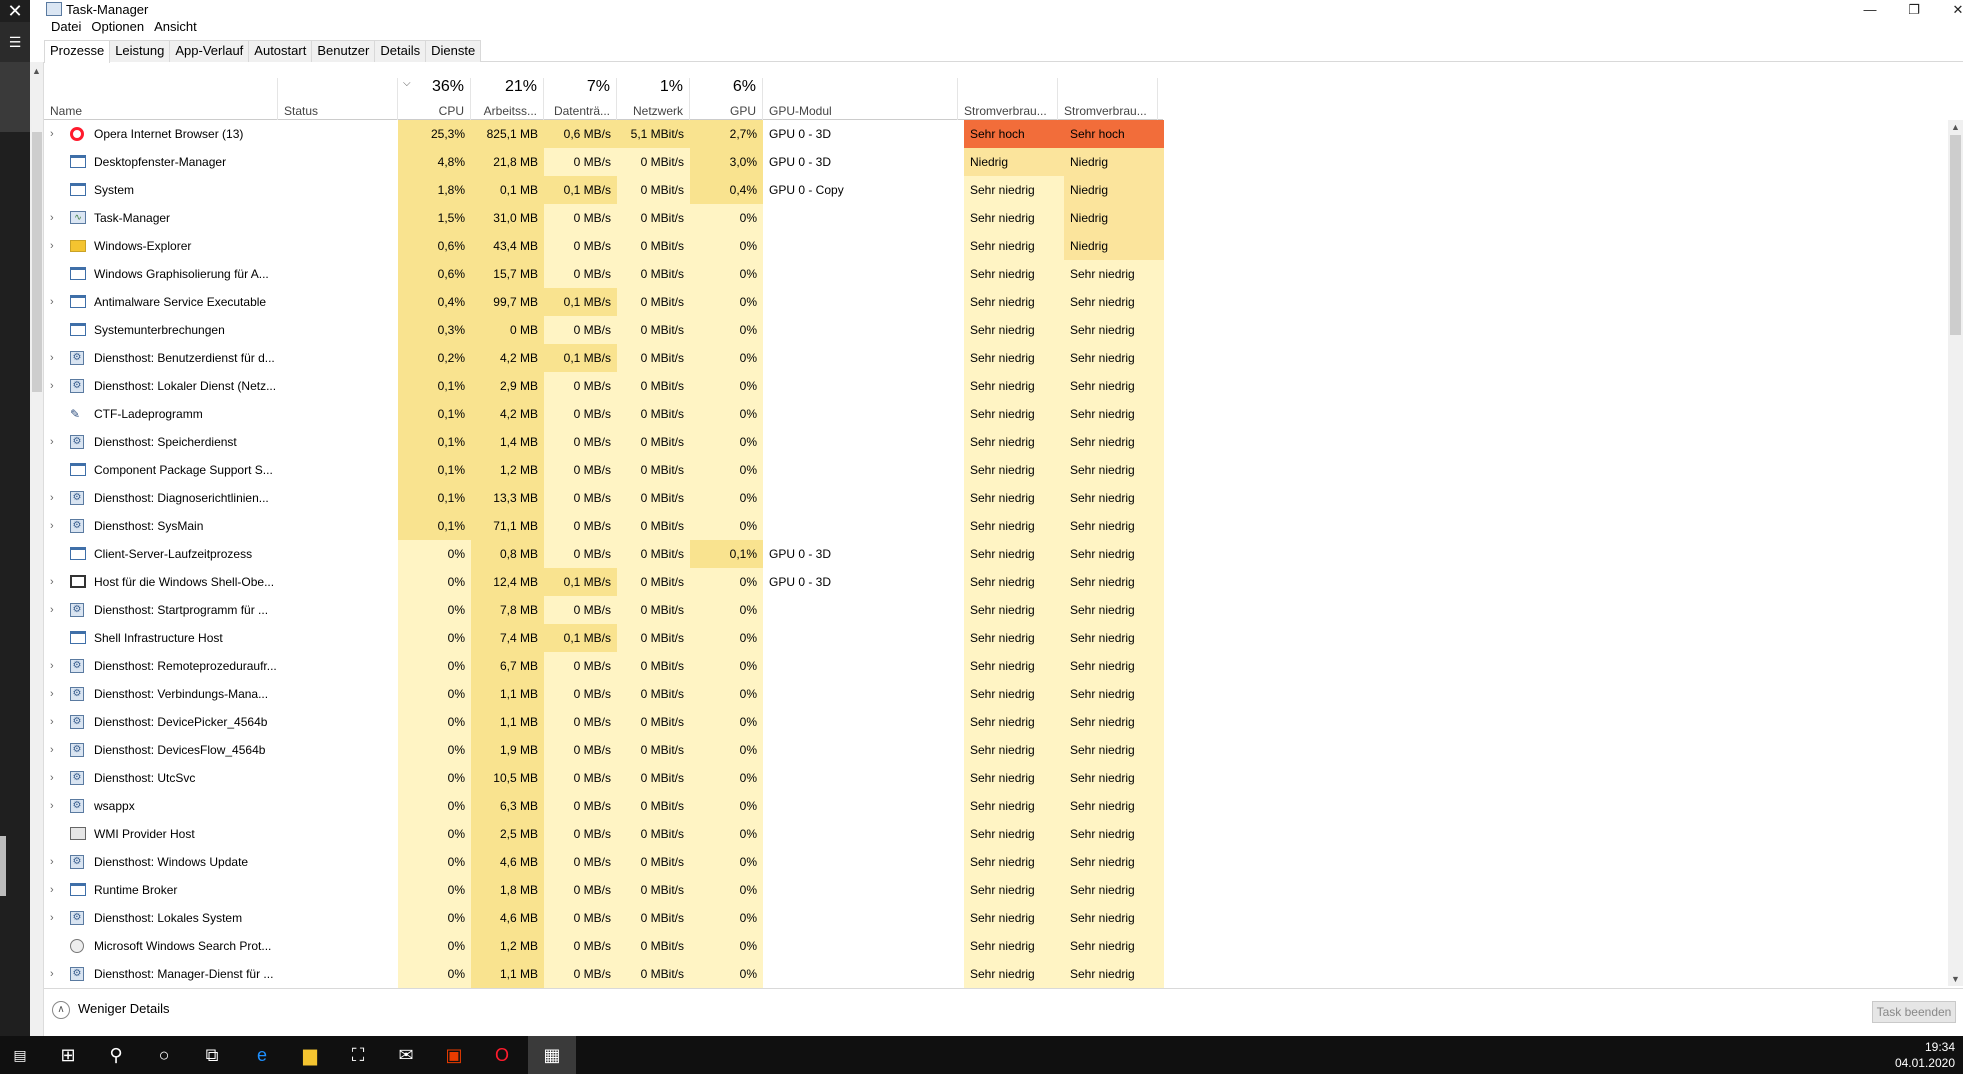 This screenshot has width=1963, height=1074. Describe the element at coordinates (1925, 1055) in the screenshot. I see `system-clock: 19:34 04.01.2020` at that location.